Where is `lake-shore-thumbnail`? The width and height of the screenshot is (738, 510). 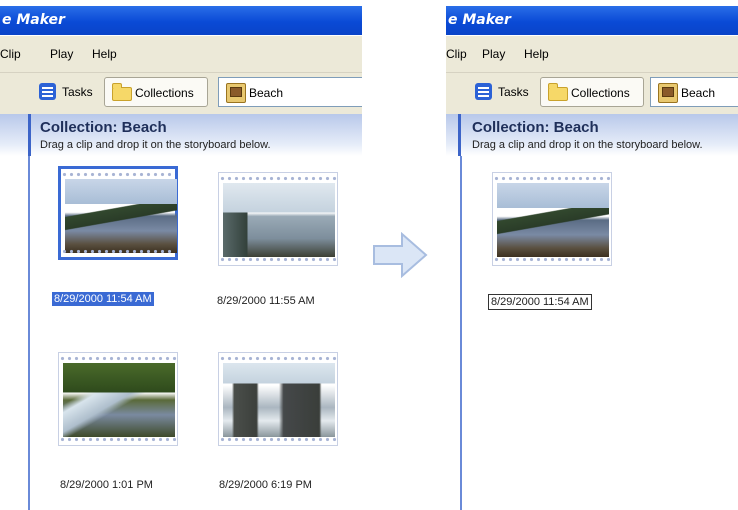 lake-shore-thumbnail is located at coordinates (279, 220).